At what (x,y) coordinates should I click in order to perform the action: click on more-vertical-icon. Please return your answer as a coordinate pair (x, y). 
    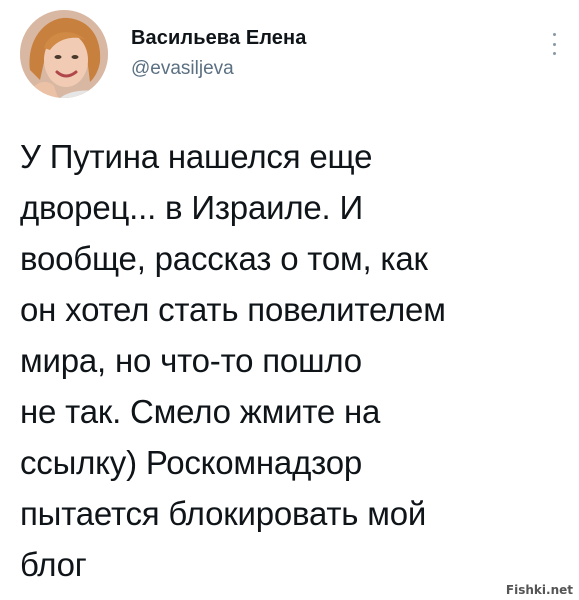
    Looking at the image, I should click on (554, 44).